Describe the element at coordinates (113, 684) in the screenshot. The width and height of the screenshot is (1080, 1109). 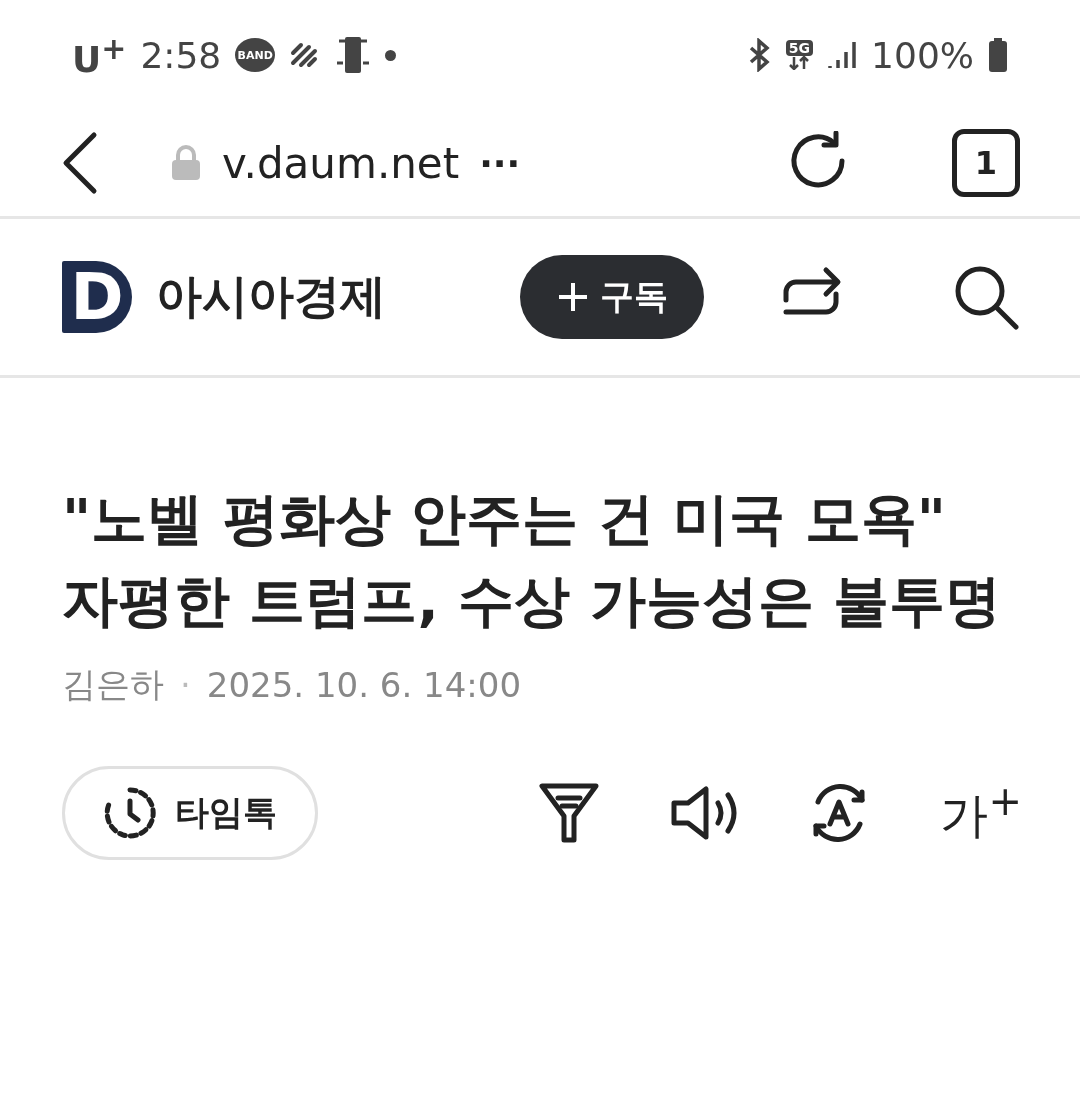
I see `author-name: 김은하` at that location.